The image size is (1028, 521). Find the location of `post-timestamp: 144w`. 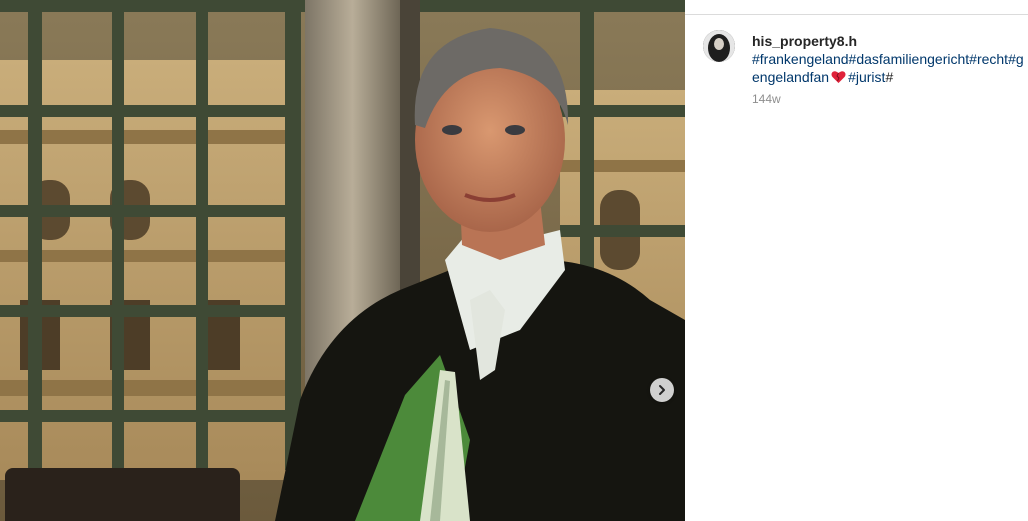

post-timestamp: 144w is located at coordinates (766, 99).